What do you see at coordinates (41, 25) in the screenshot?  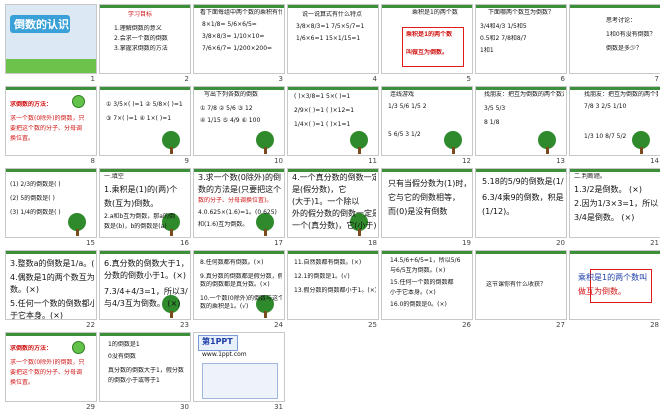 I see `slide-text: 倒数的认识` at bounding box center [41, 25].